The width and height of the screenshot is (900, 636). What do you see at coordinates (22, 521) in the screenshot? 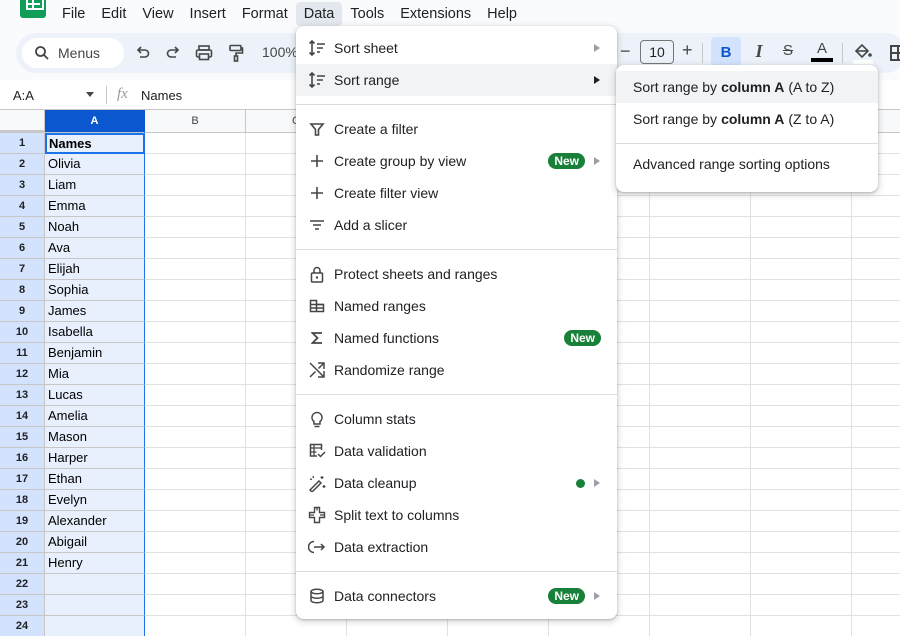
I see `row-header-19: 19` at bounding box center [22, 521].